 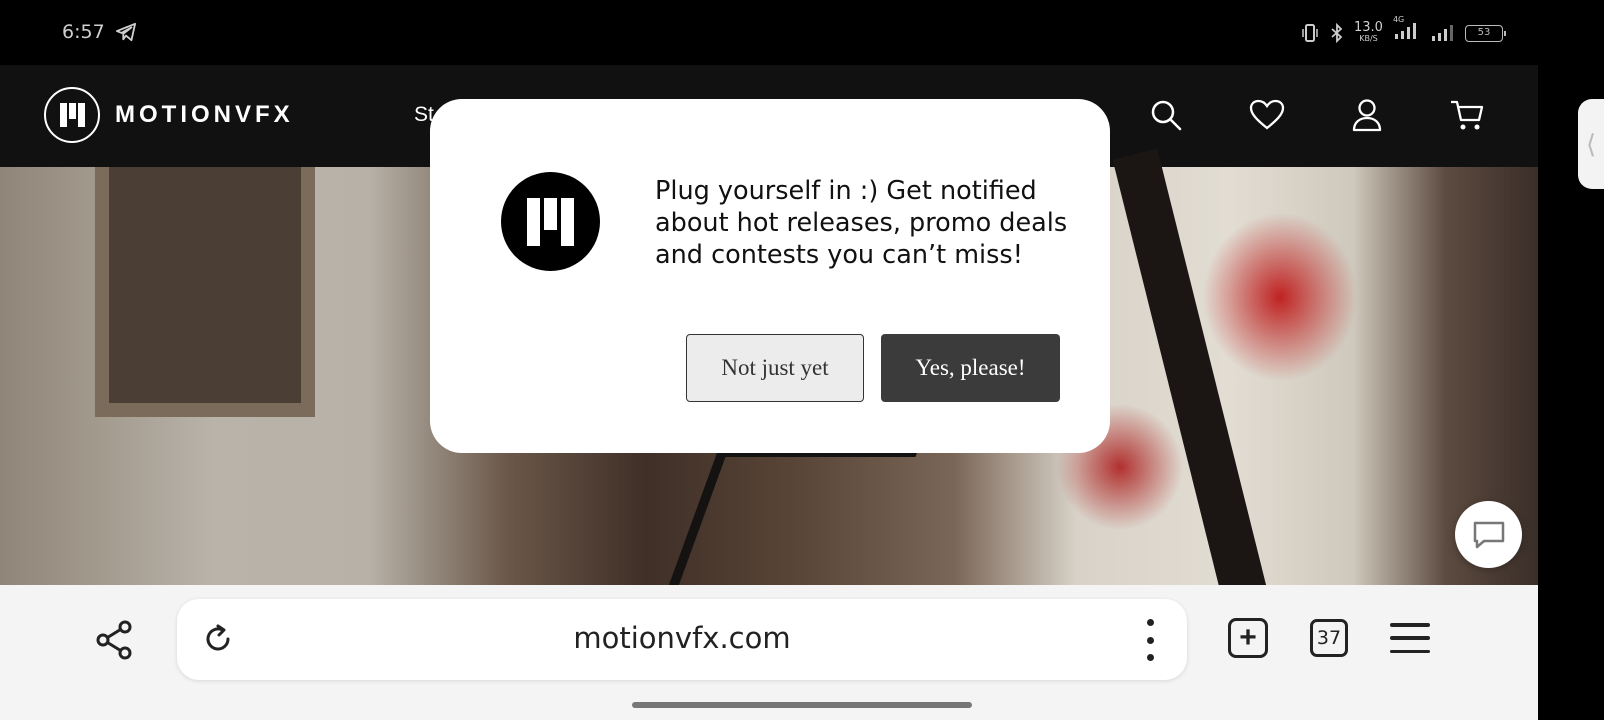 What do you see at coordinates (802, 705) in the screenshot?
I see `home-gesture-pill` at bounding box center [802, 705].